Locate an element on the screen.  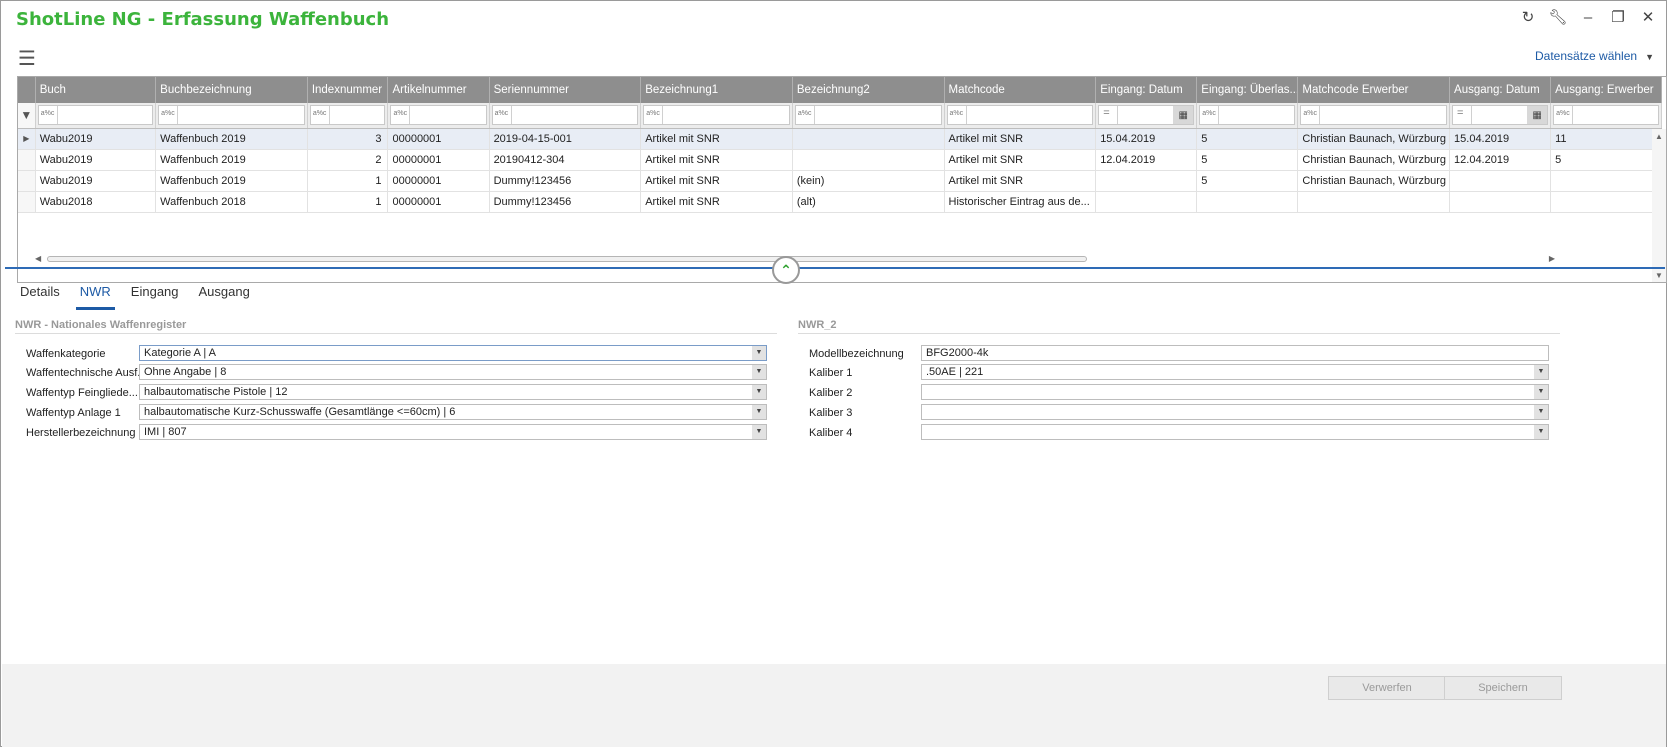
cell-seriennummer: 20190412-304 is located at coordinates (565, 160).